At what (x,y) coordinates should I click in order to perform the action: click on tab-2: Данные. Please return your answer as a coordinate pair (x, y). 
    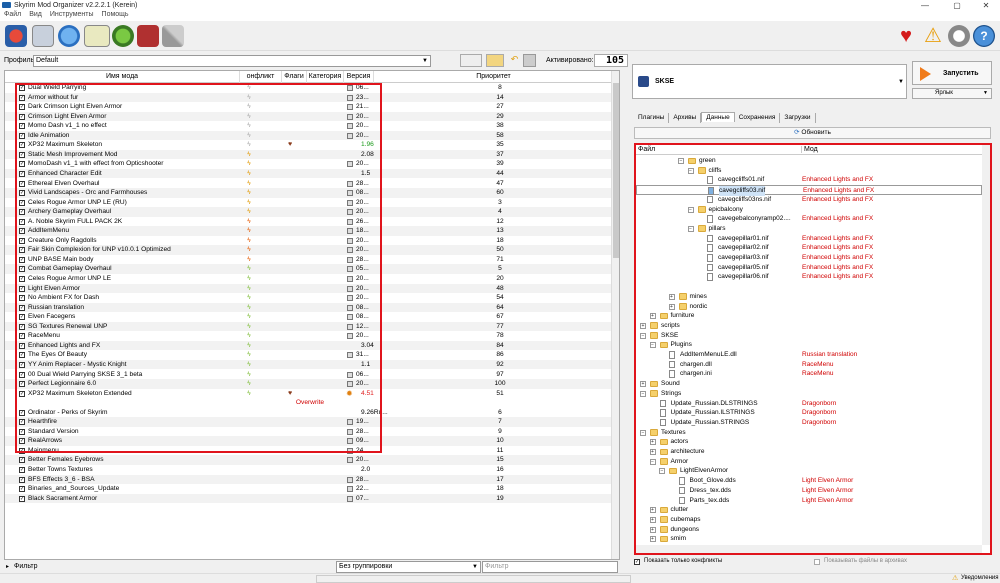
    Looking at the image, I should click on (718, 117).